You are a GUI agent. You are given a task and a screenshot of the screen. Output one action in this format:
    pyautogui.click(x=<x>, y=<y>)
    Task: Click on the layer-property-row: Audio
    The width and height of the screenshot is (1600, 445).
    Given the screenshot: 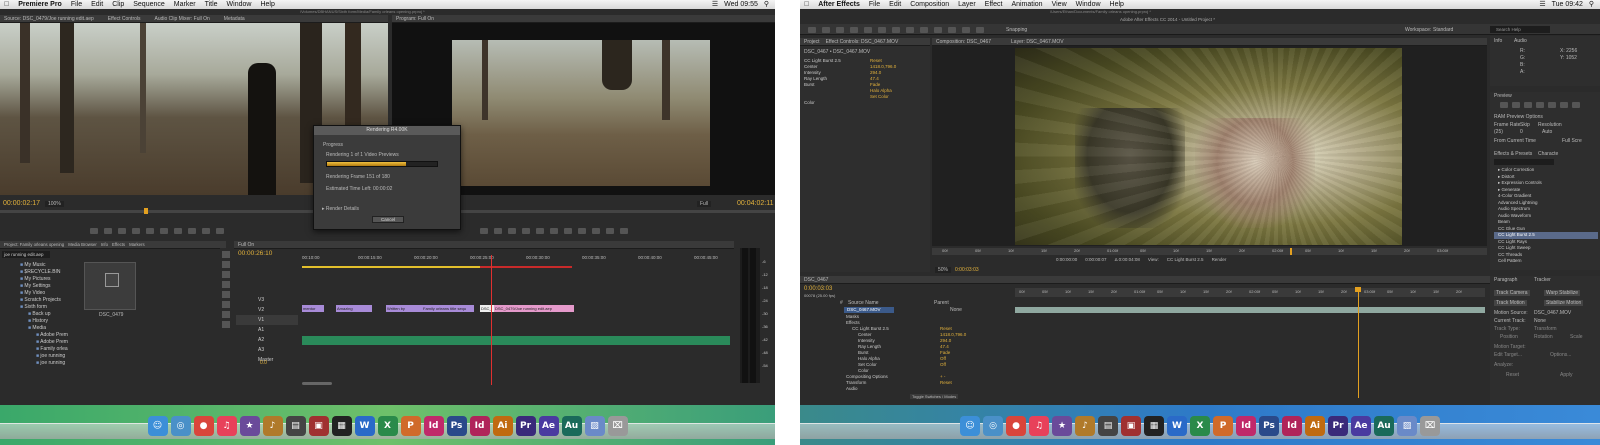 What is the action you would take?
    pyautogui.click(x=929, y=389)
    